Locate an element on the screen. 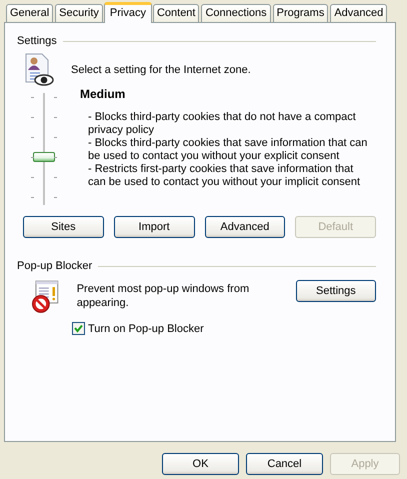 The width and height of the screenshot is (407, 479). tab: Advanced is located at coordinates (359, 13).